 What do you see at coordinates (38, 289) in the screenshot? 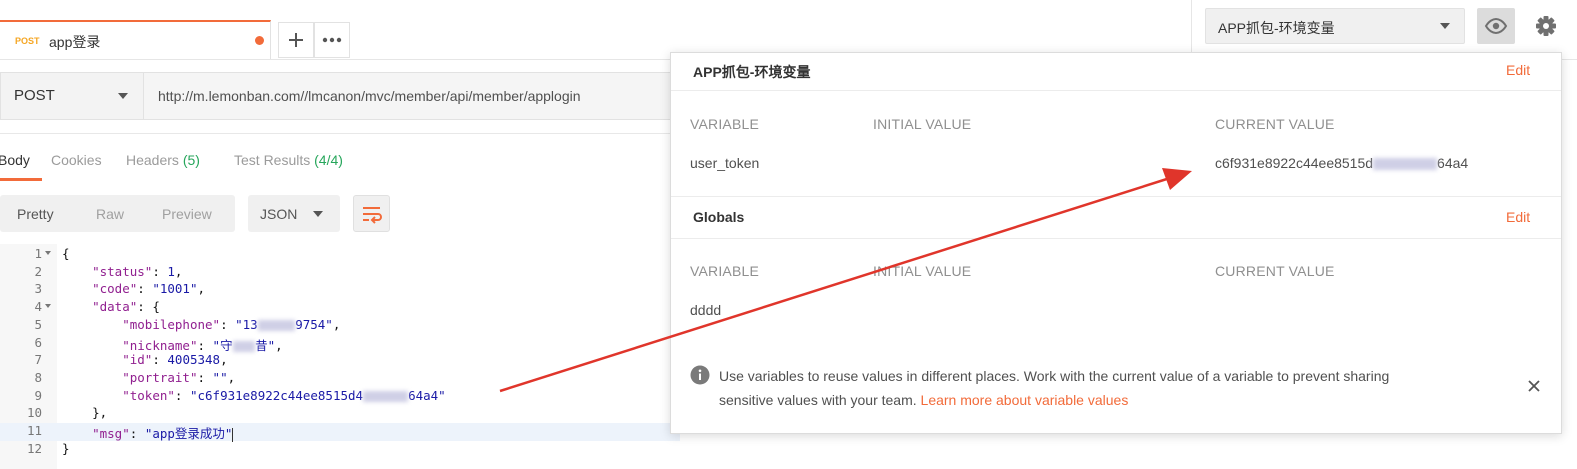
I see `line-number: 3` at bounding box center [38, 289].